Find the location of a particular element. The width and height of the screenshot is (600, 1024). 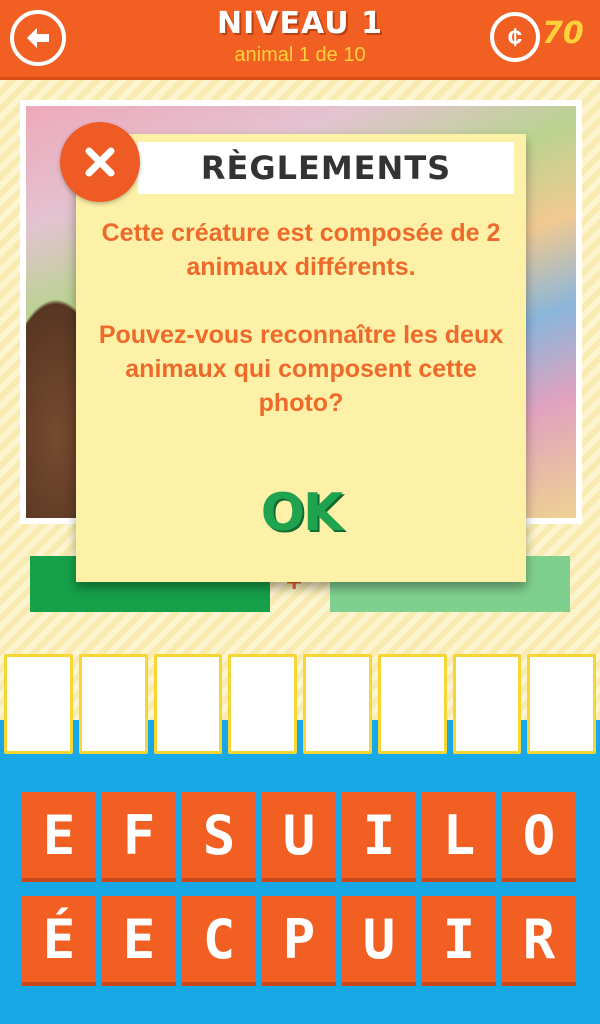

rules-title-bar: RÈGLEMENTS is located at coordinates (326, 168).